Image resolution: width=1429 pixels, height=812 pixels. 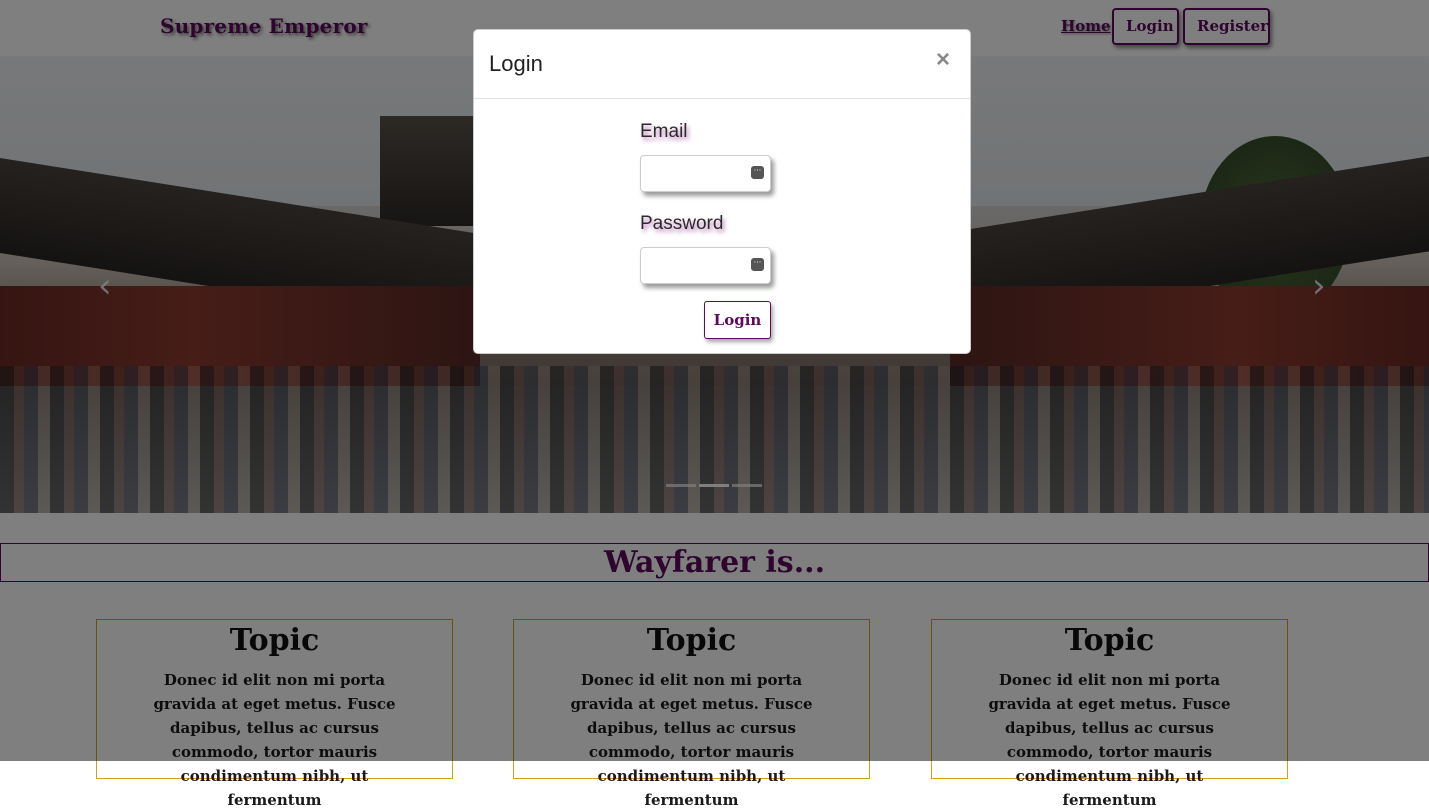 What do you see at coordinates (705, 265) in the screenshot?
I see `password-field: ···` at bounding box center [705, 265].